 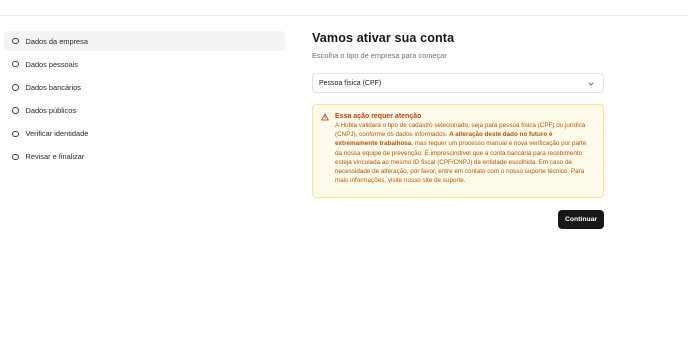 I want to click on step-label: Dados pessoais, so click(x=52, y=64).